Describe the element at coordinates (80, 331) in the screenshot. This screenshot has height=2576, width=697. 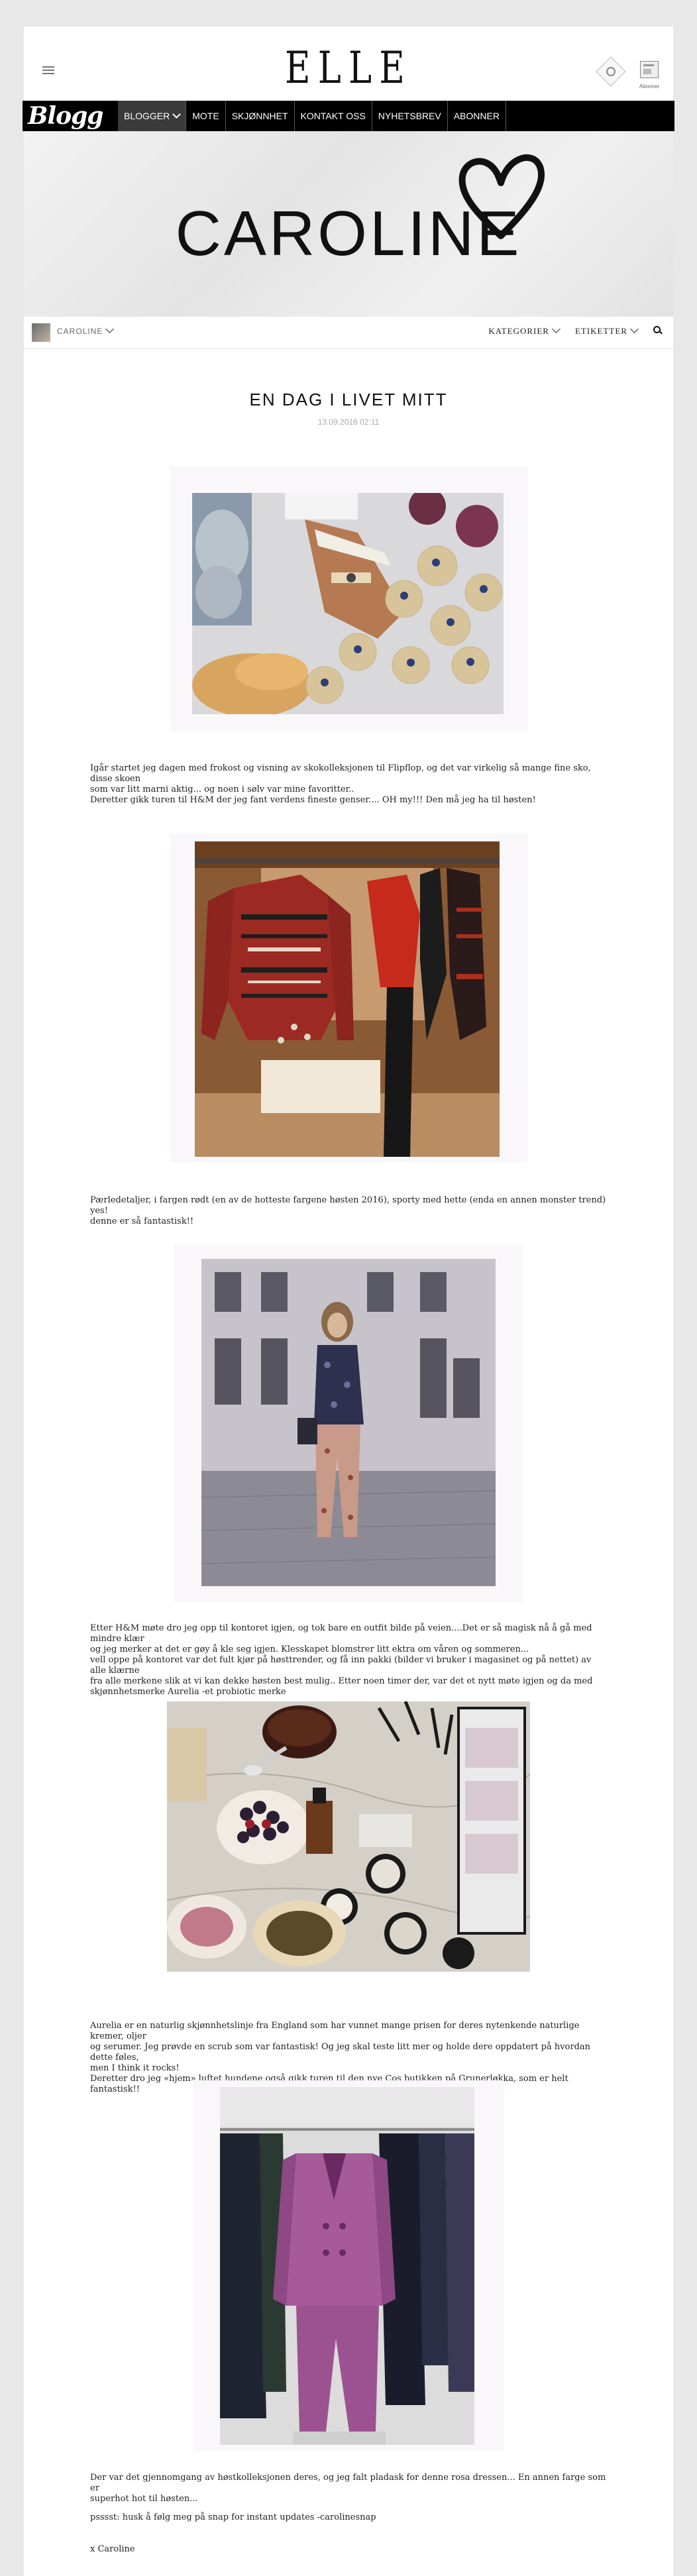
I see `author-name: CAROLINE` at that location.